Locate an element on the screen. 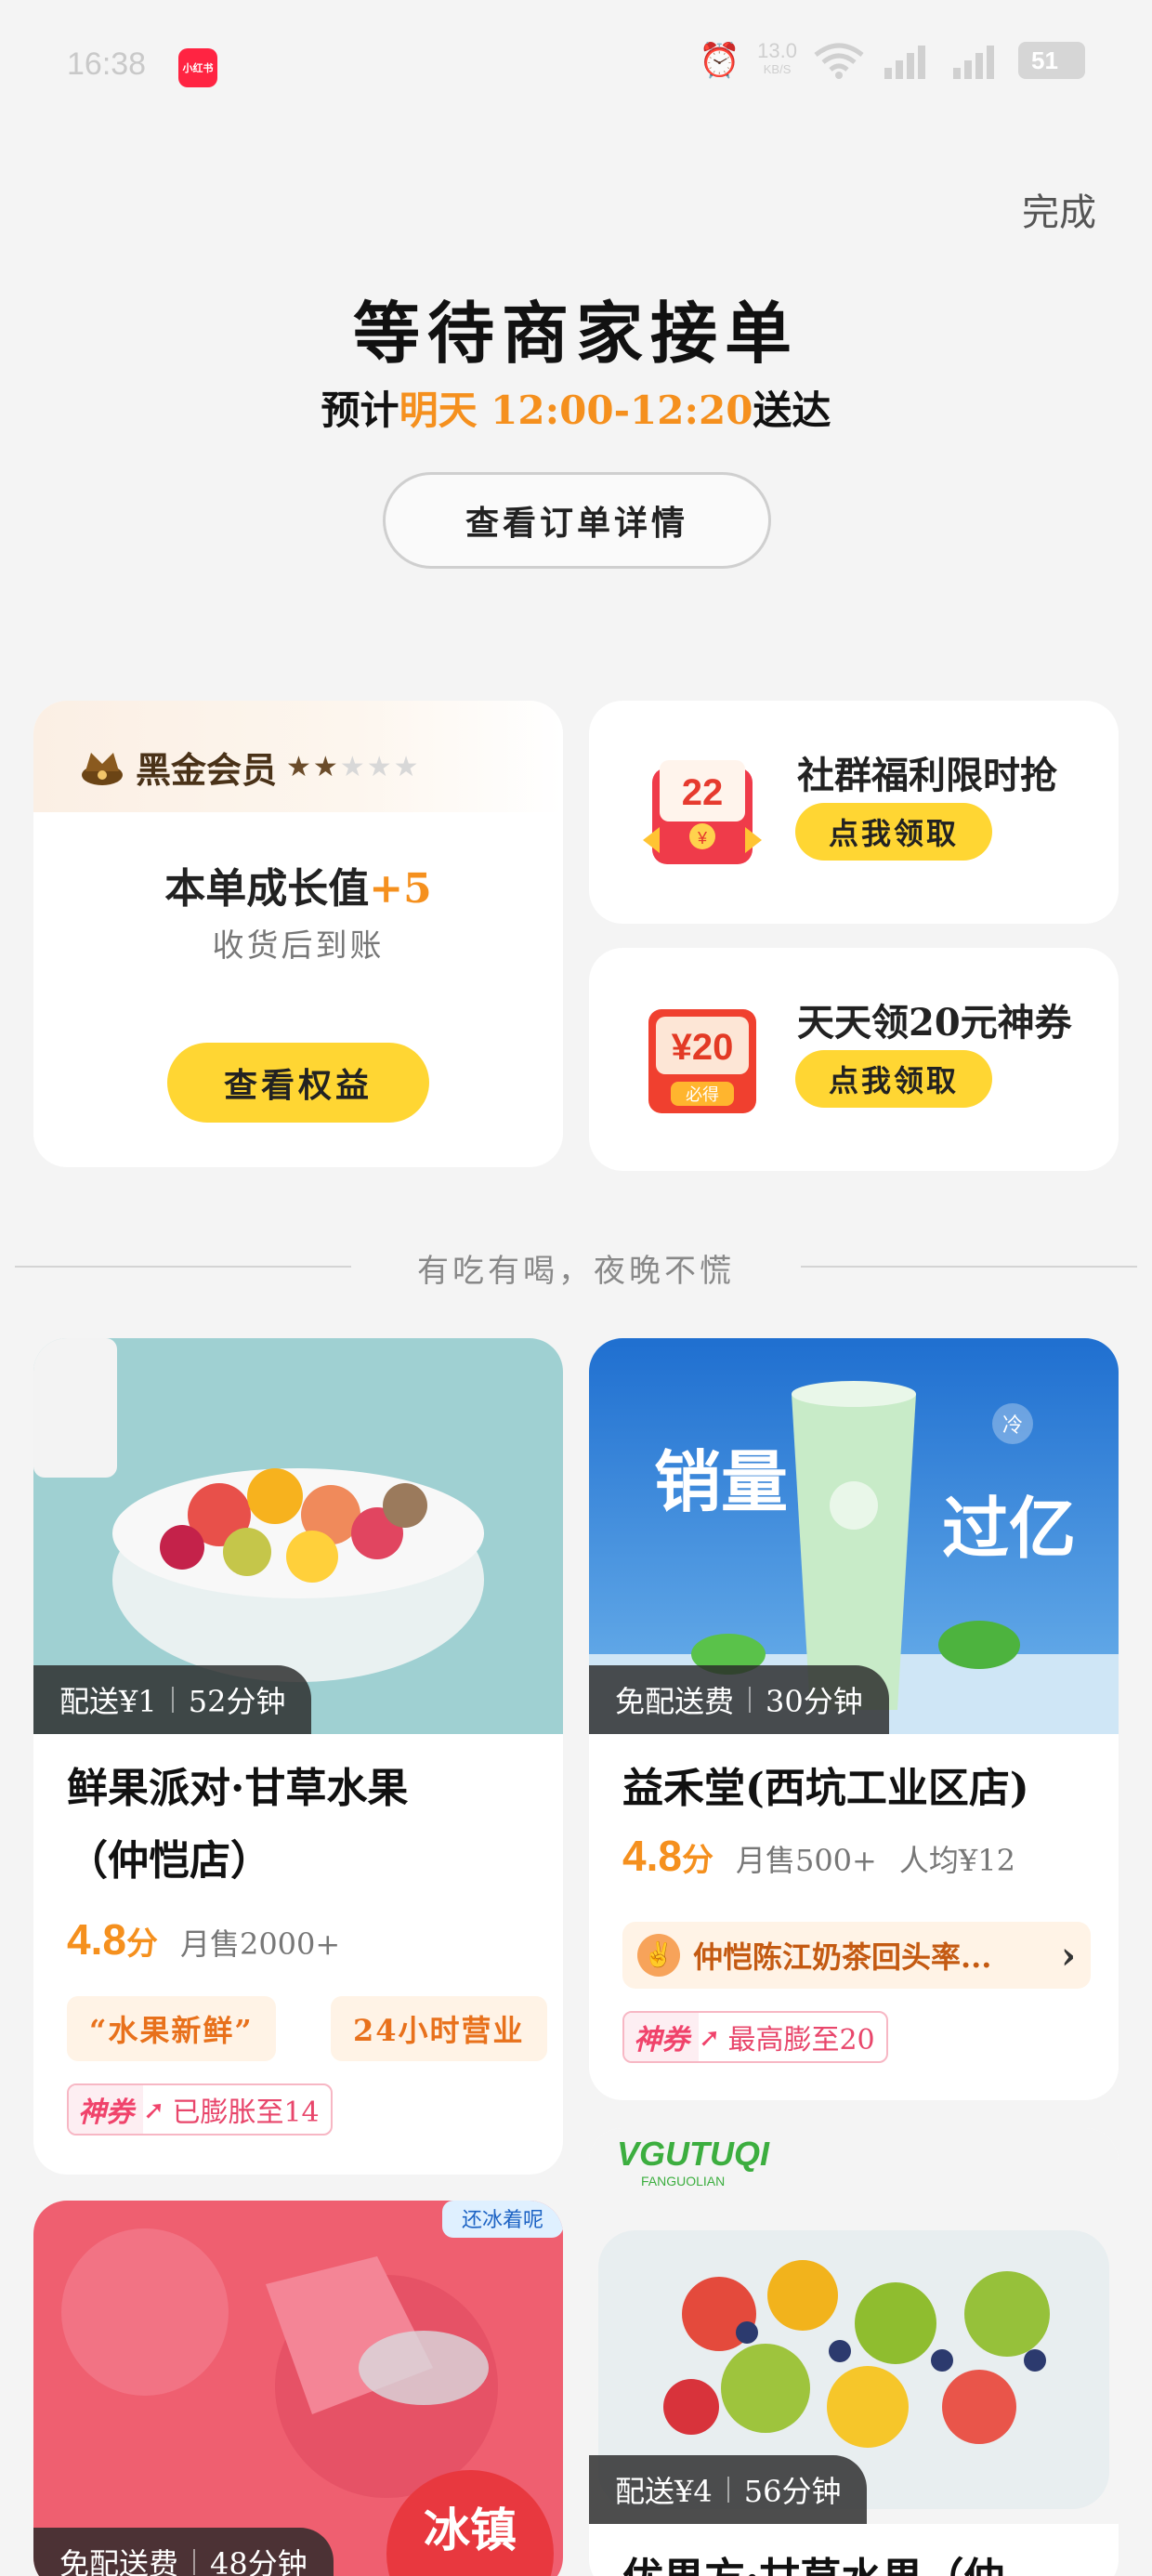 This screenshot has width=1152, height=2576. member-level-name: 黑金会员 is located at coordinates (207, 771).